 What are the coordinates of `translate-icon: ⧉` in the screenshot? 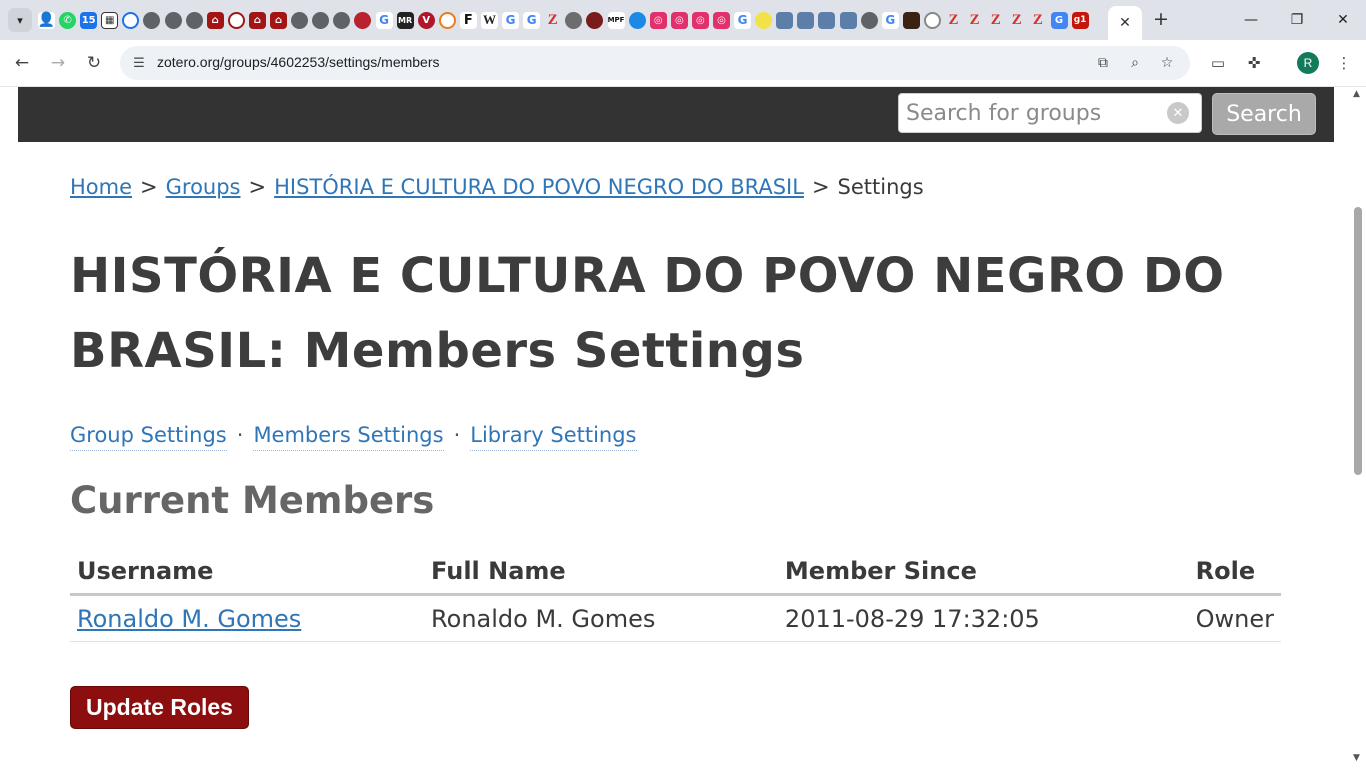 It's located at (1103, 63).